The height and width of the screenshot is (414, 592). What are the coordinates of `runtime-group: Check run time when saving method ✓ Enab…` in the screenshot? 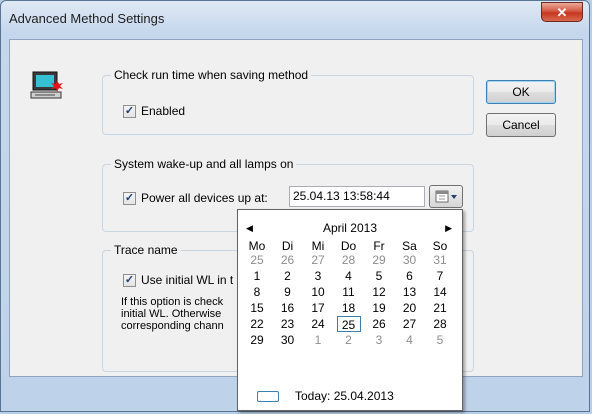 It's located at (288, 101).